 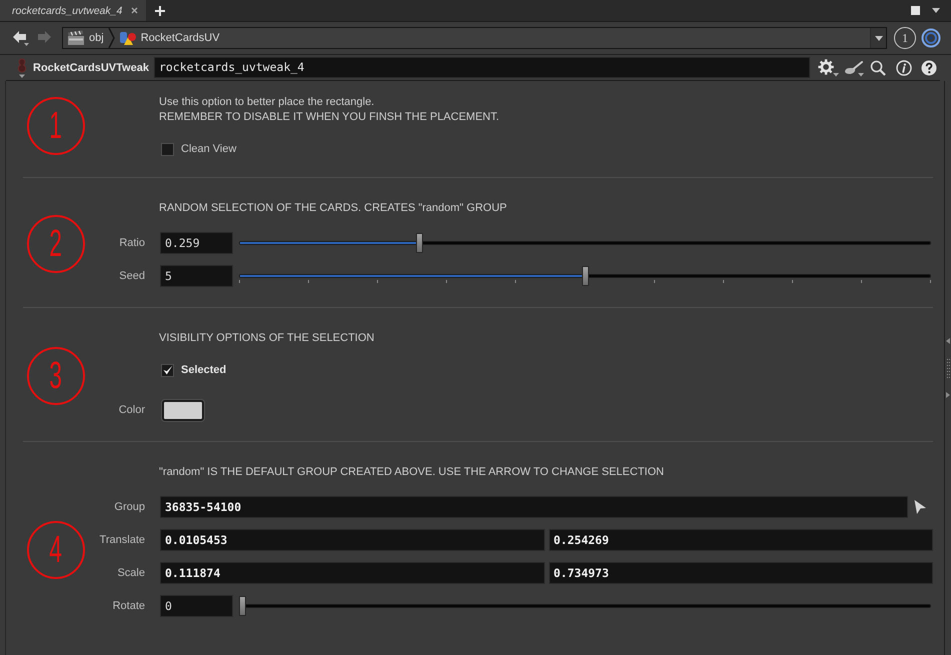 What do you see at coordinates (76, 38) in the screenshot?
I see `clapperboard-icon` at bounding box center [76, 38].